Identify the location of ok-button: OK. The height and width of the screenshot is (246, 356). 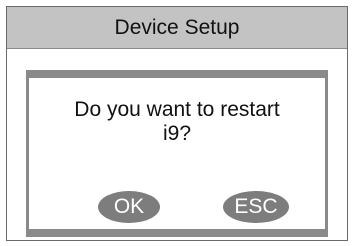
(129, 207).